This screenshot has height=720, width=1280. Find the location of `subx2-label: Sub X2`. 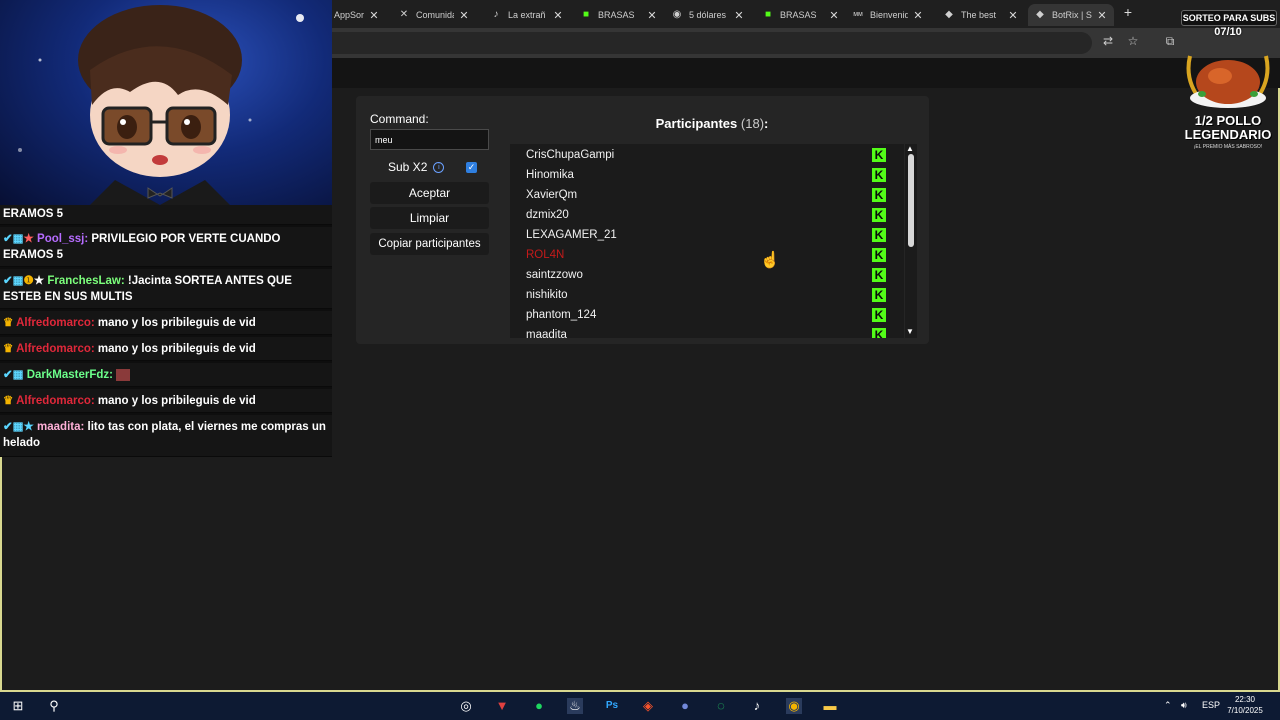

subx2-label: Sub X2 is located at coordinates (408, 167).